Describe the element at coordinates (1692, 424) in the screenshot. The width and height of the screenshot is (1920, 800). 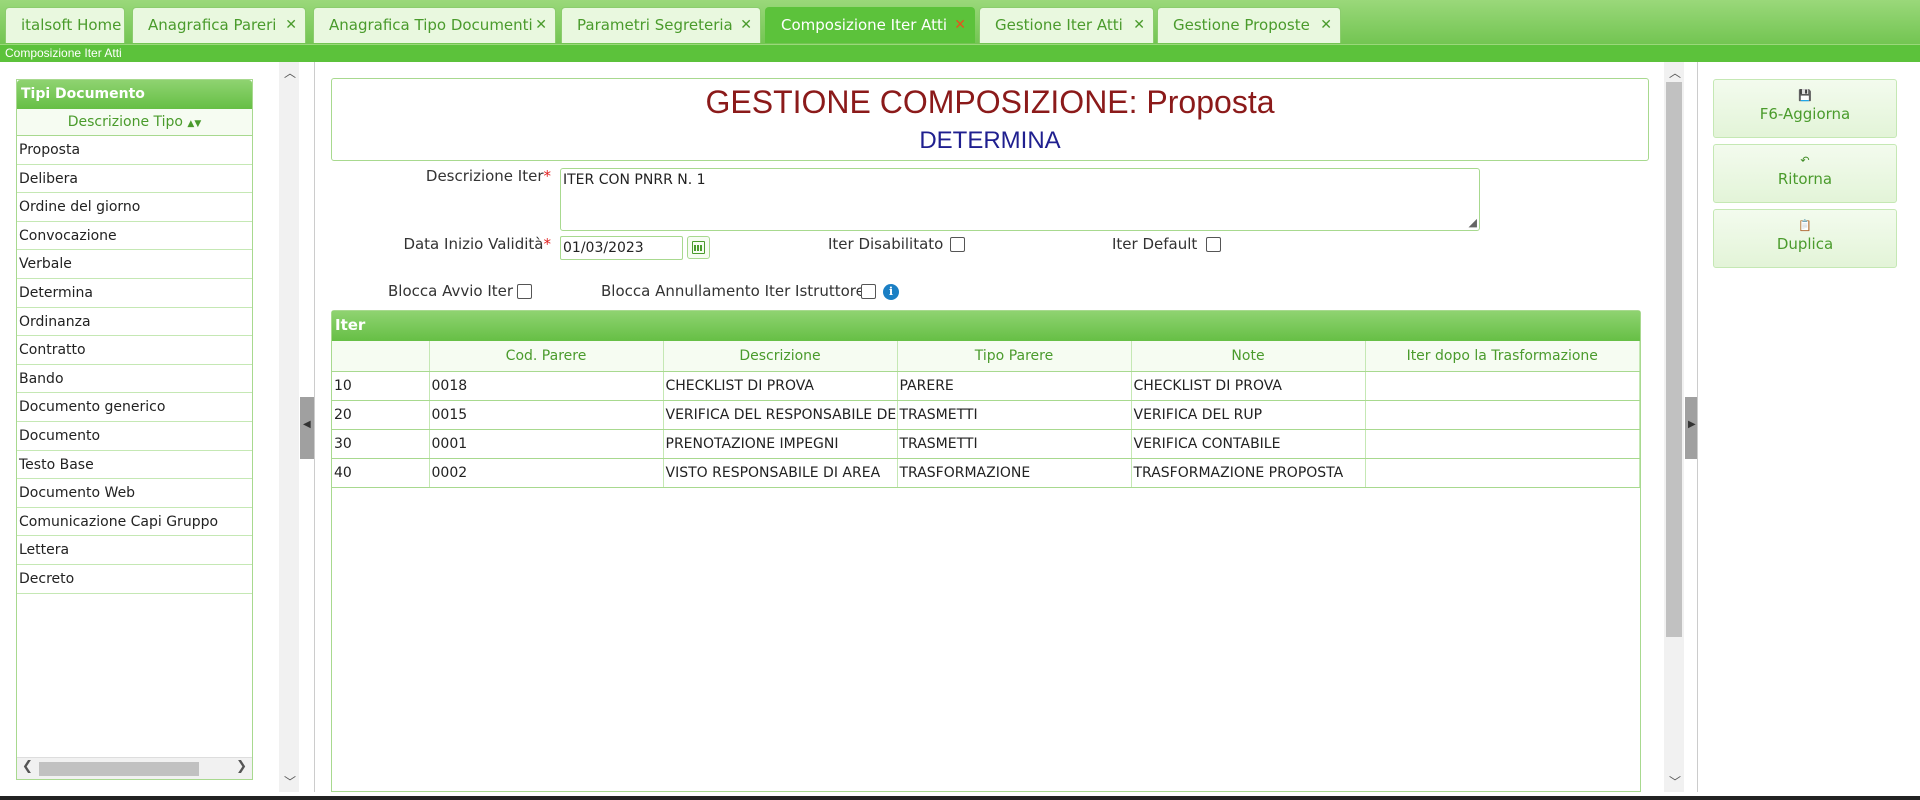
I see `triangle-right-icon: ▶` at that location.